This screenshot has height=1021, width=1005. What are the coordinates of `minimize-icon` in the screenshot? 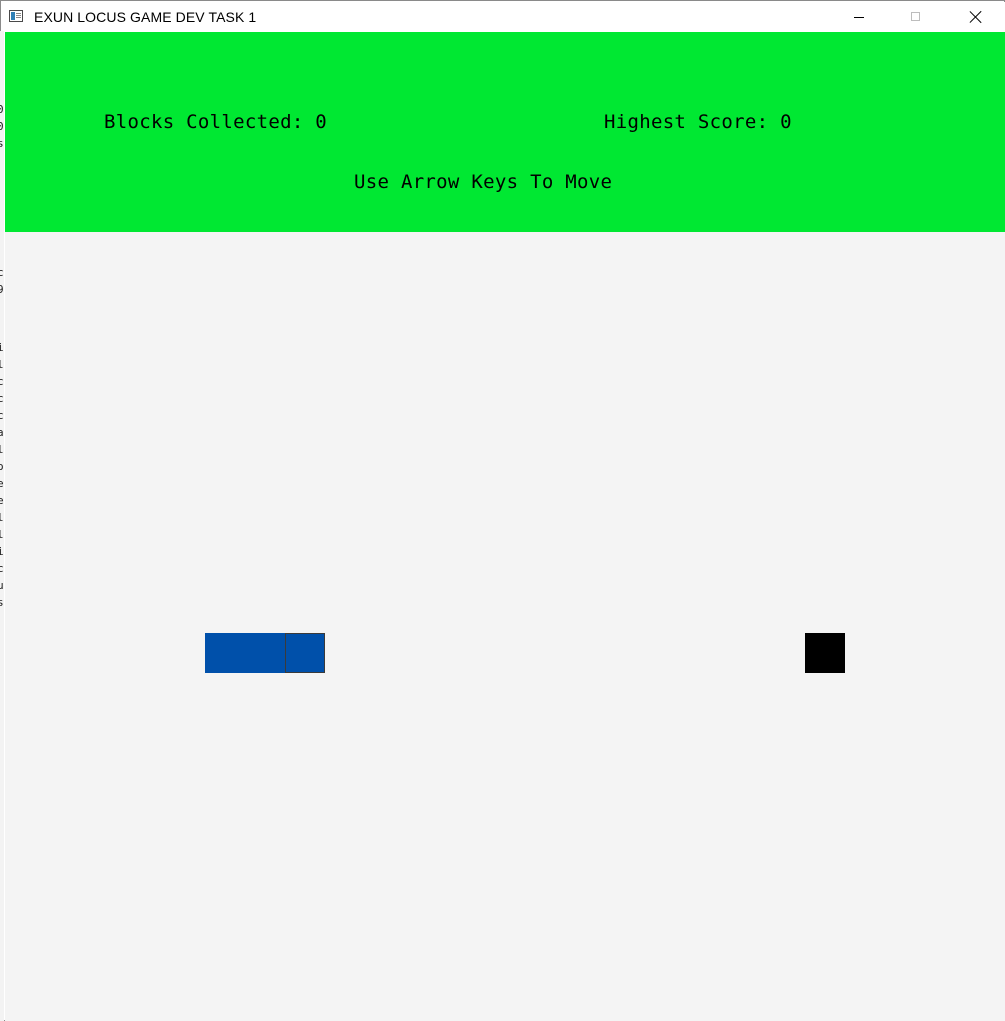 It's located at (859, 17).